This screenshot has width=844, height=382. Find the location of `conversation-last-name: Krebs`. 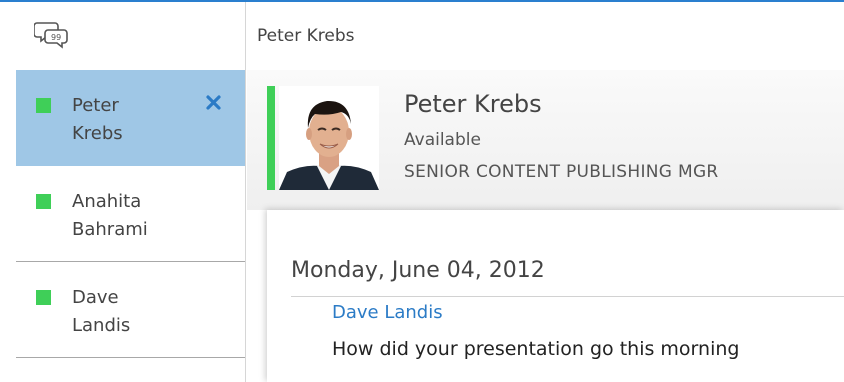

conversation-last-name: Krebs is located at coordinates (97, 133).